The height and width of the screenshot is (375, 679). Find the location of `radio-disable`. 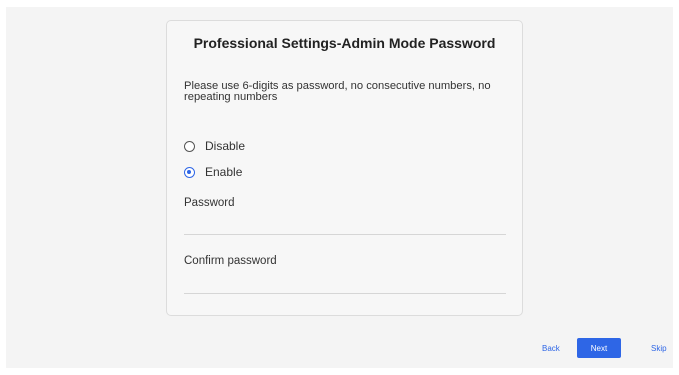

radio-disable is located at coordinates (189, 146).